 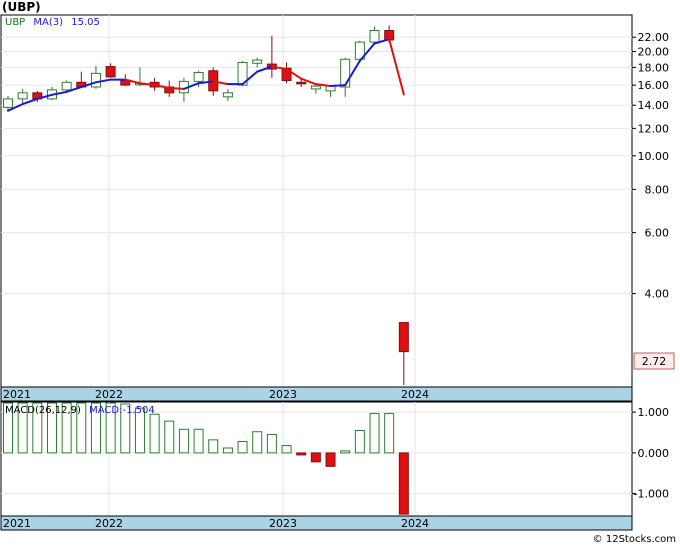 What do you see at coordinates (283, 523) in the screenshot?
I see `macd-year-label: 2023` at bounding box center [283, 523].